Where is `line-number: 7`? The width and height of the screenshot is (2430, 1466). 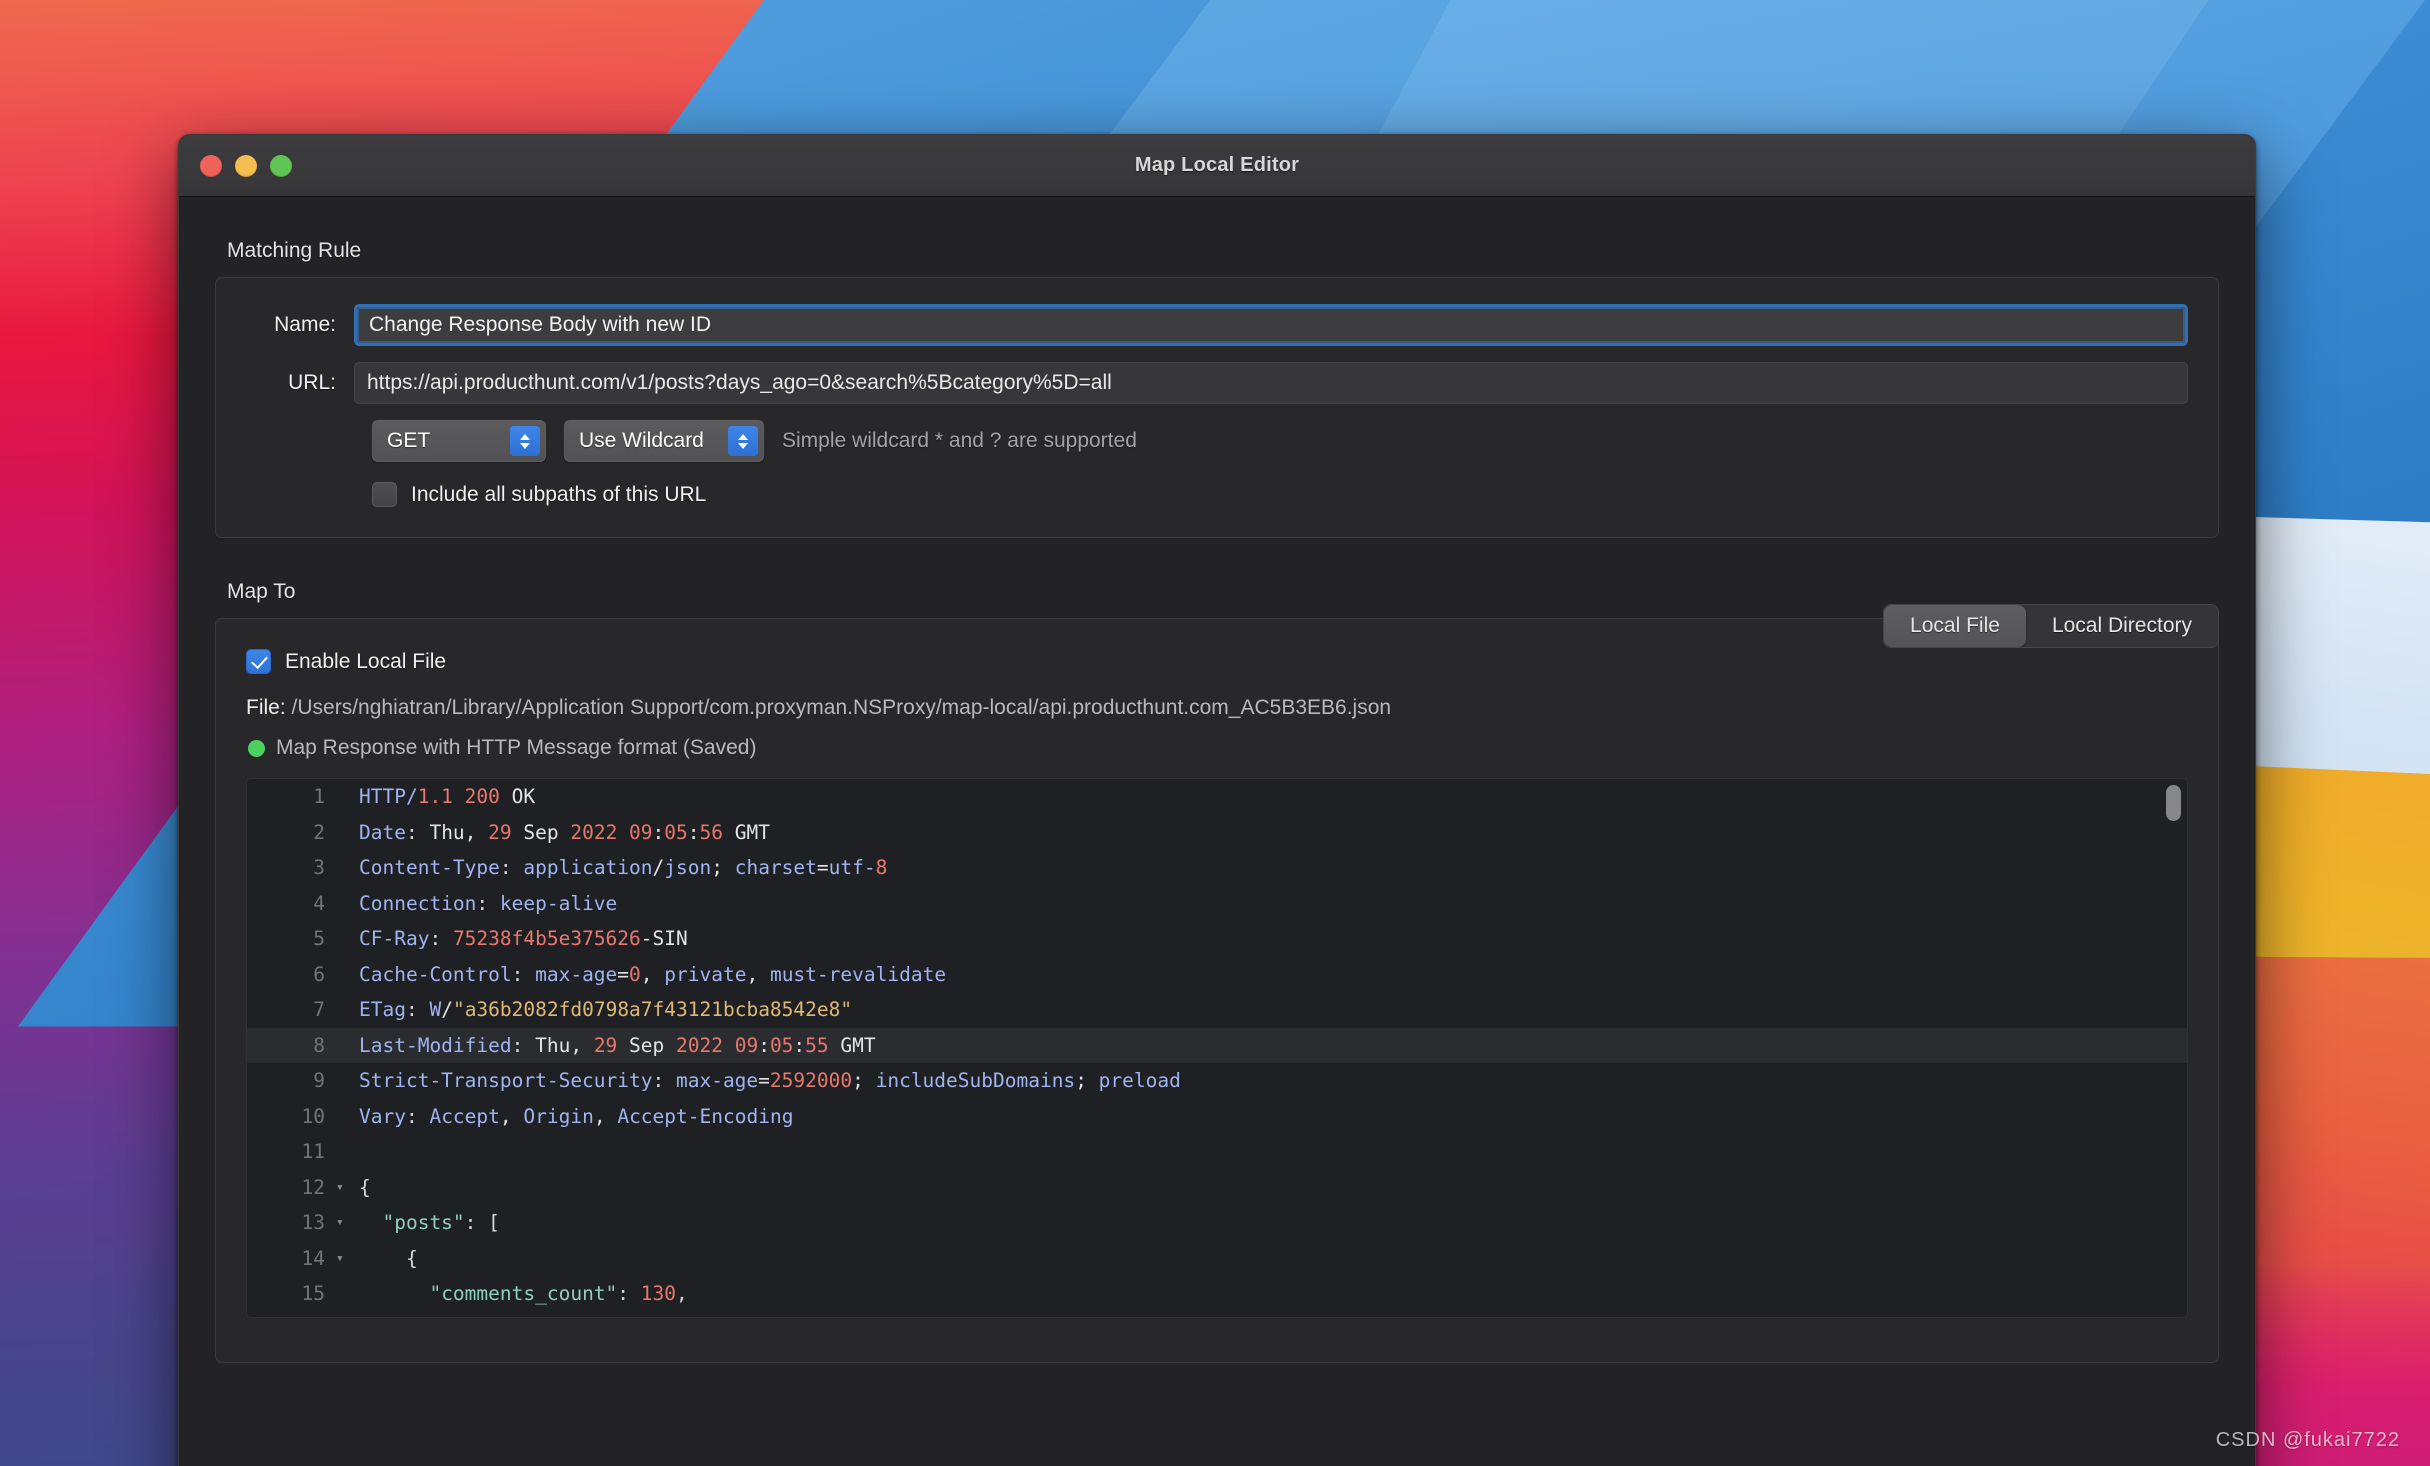
line-number: 7 is located at coordinates (319, 1009).